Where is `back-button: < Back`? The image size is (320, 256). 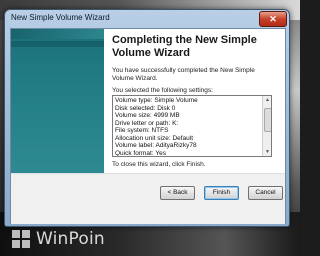 back-button: < Back is located at coordinates (177, 193).